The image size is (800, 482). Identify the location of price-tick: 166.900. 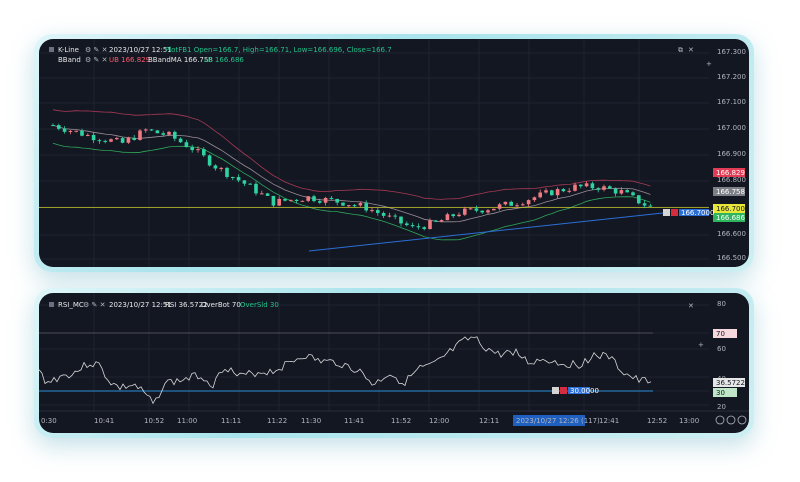
(731, 154).